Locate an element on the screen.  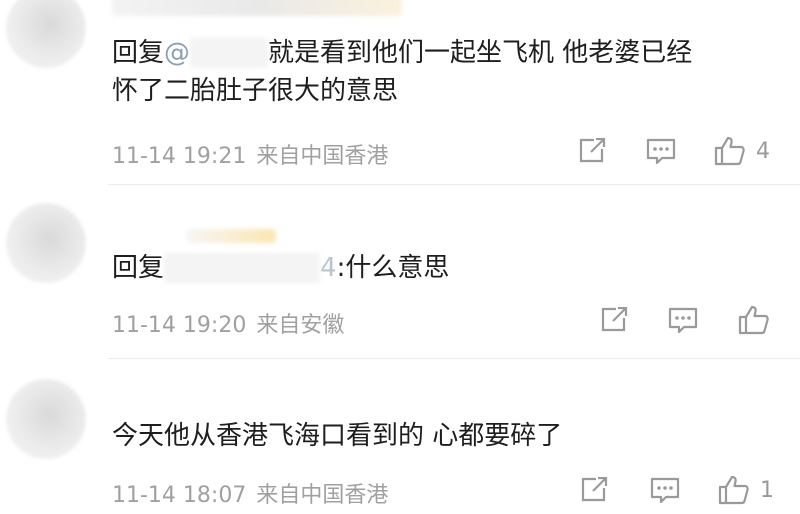
like-button: 1 is located at coordinates (746, 490).